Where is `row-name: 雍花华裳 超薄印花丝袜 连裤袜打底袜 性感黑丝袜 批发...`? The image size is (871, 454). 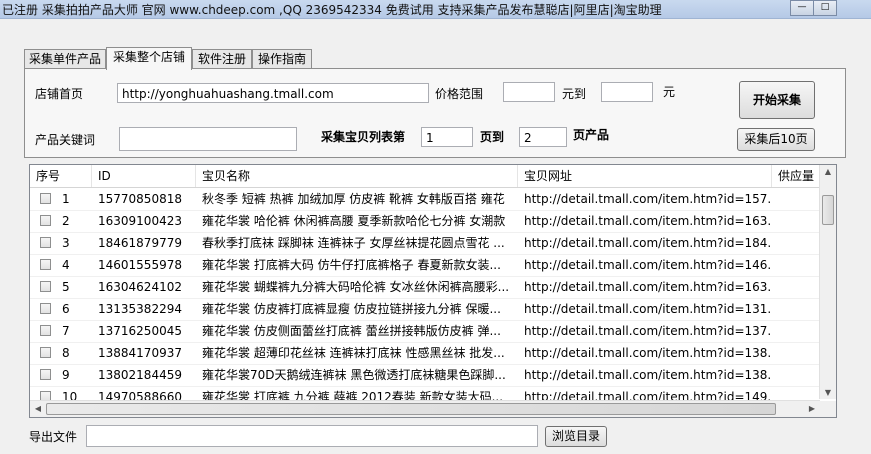
row-name: 雍花华裳 超薄印花丝袜 连裤袜打底袜 性感黑丝袜 批发... is located at coordinates (353, 353).